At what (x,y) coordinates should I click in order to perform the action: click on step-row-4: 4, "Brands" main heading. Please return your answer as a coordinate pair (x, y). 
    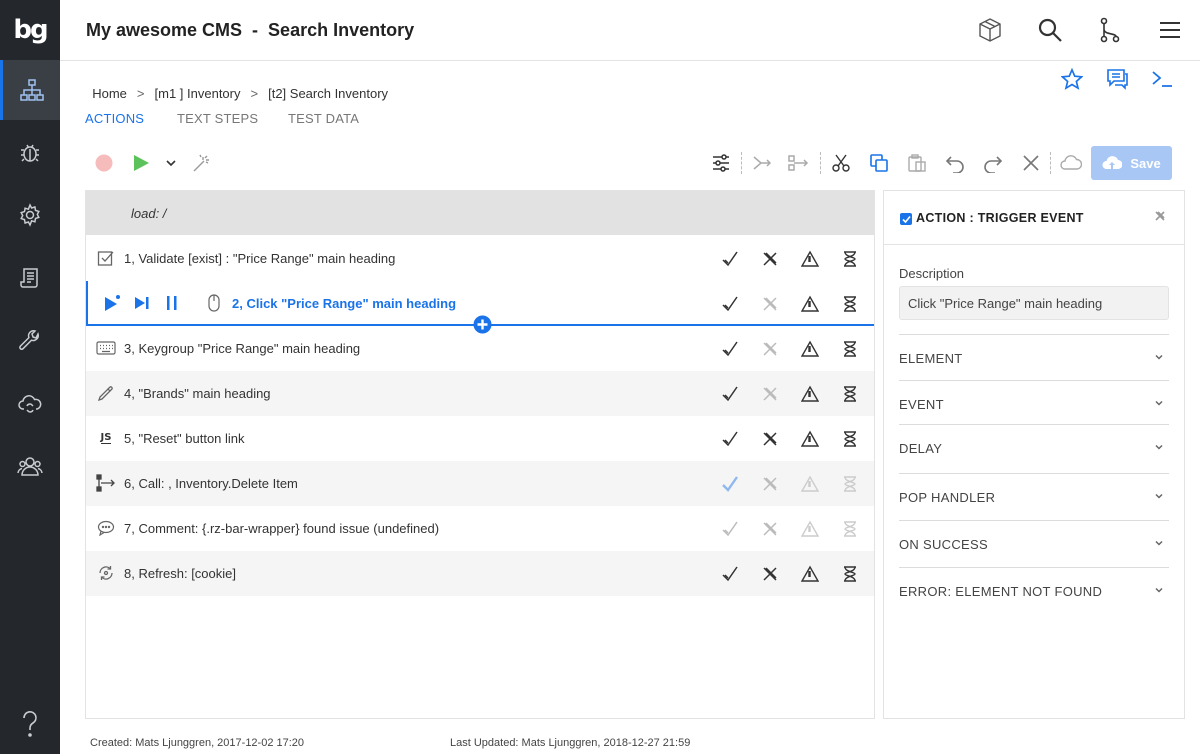
    Looking at the image, I should click on (480, 393).